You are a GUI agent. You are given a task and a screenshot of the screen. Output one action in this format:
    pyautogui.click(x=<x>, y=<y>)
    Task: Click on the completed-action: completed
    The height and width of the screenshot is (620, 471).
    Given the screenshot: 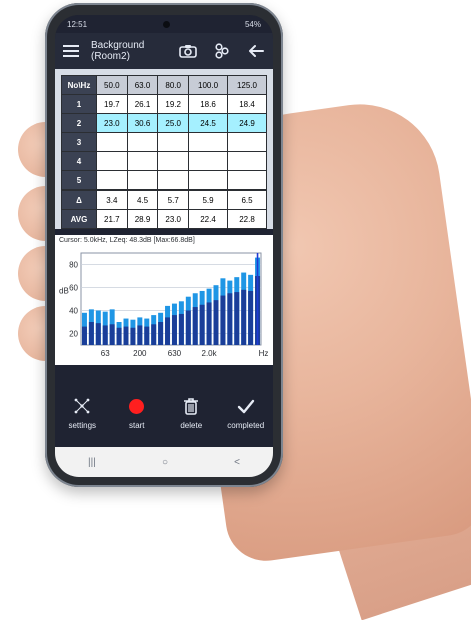 What is the action you would take?
    pyautogui.click(x=246, y=413)
    